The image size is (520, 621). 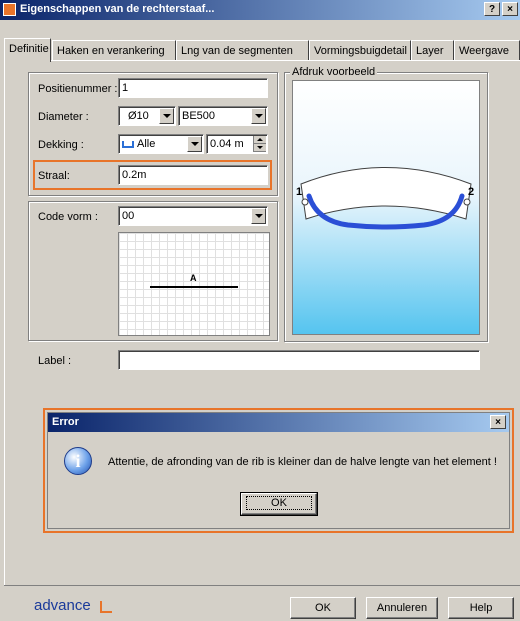 I want to click on tab-layer: Layer, so click(x=432, y=50).